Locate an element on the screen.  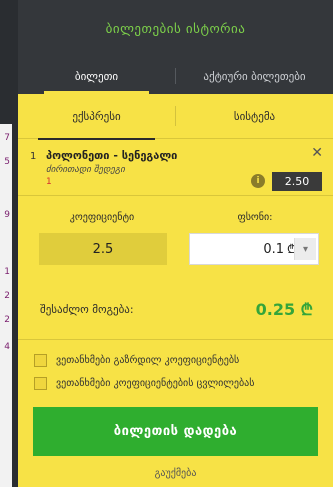
tab-active-tickets: აქტიური ბილეთები is located at coordinates (254, 76).